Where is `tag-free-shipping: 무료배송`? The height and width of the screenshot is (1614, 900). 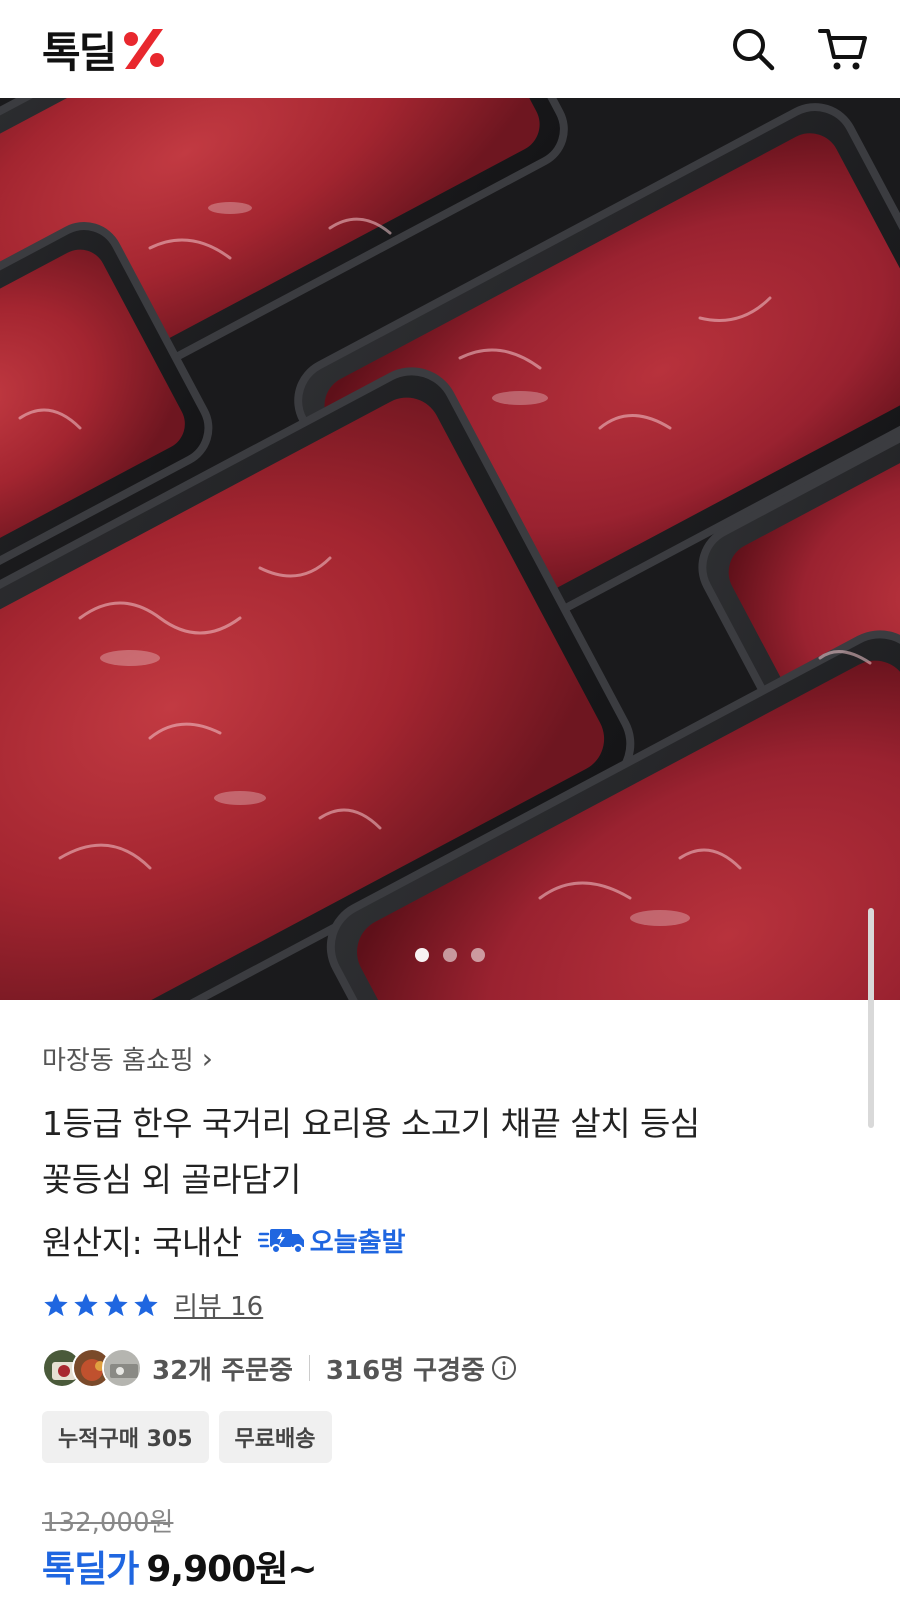
tag-free-shipping: 무료배송 is located at coordinates (275, 1437).